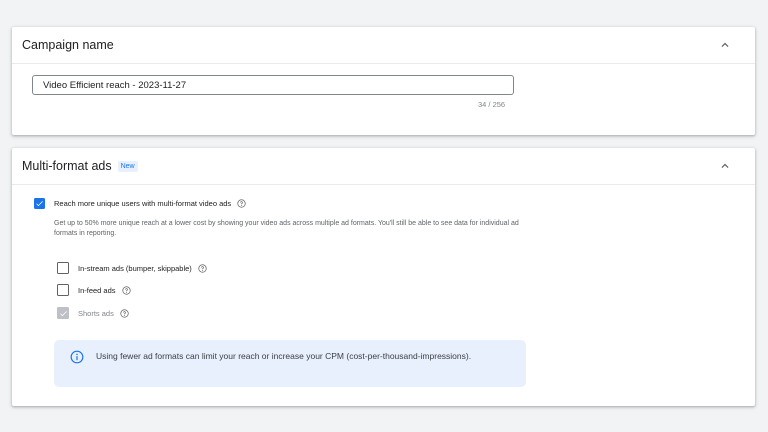 The height and width of the screenshot is (432, 768). I want to click on in-stream-checkbox, so click(63, 268).